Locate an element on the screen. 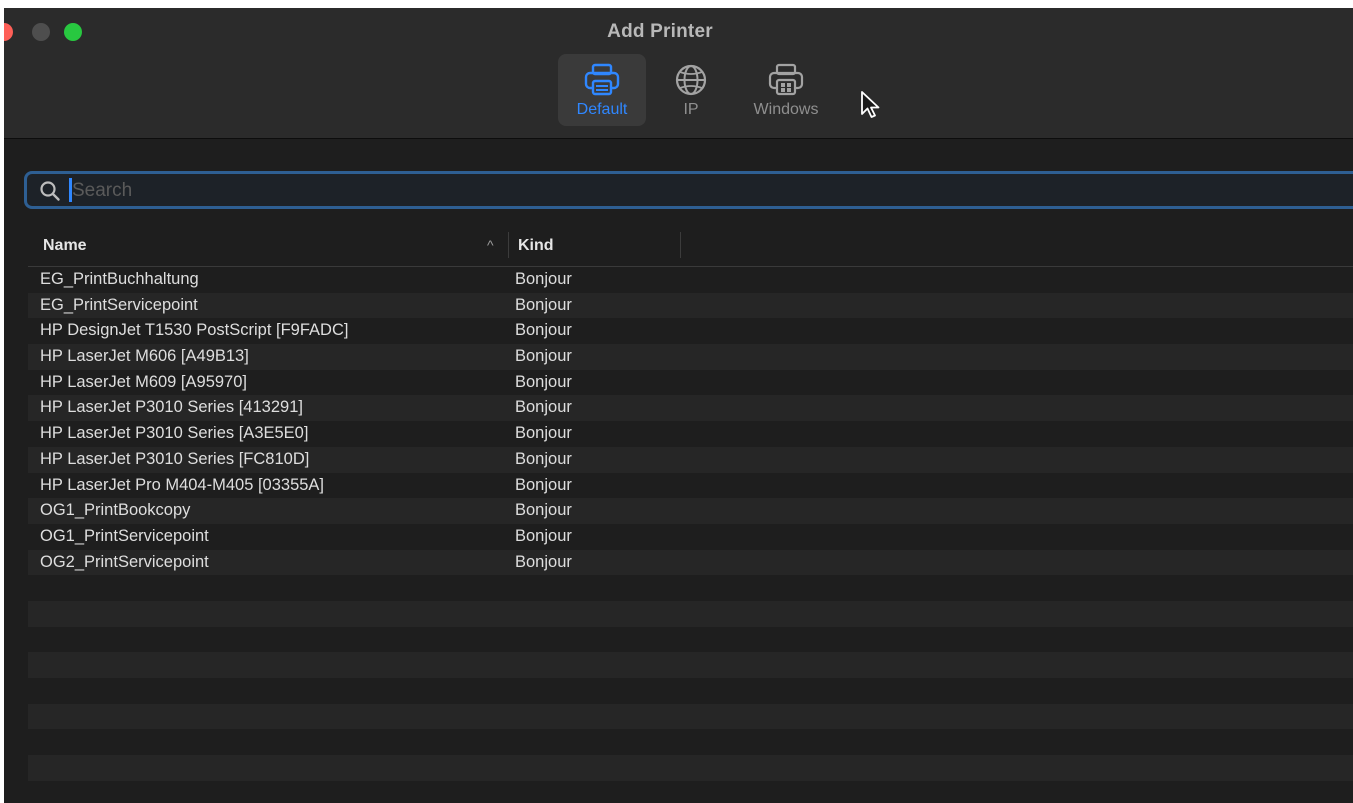 The image size is (1353, 803). printer-name-cell: OG1_PrintServicepoint is located at coordinates (124, 535).